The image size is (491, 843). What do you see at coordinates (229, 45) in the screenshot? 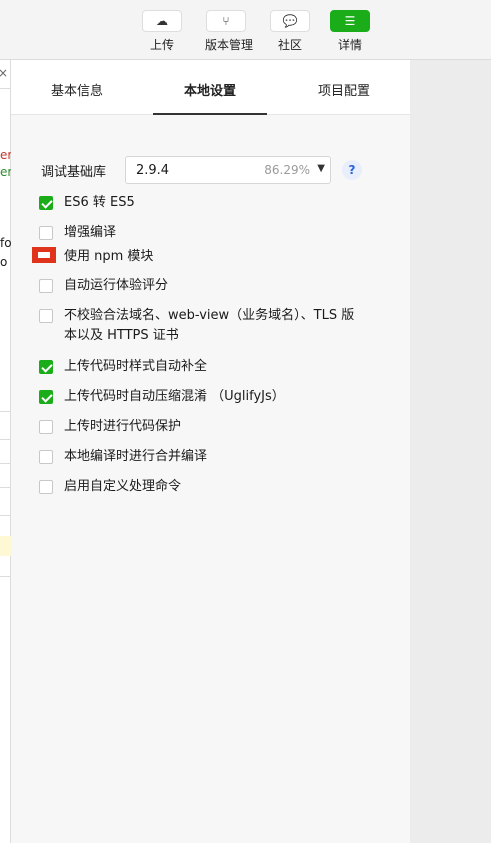
I see `version-label: 版本管理` at bounding box center [229, 45].